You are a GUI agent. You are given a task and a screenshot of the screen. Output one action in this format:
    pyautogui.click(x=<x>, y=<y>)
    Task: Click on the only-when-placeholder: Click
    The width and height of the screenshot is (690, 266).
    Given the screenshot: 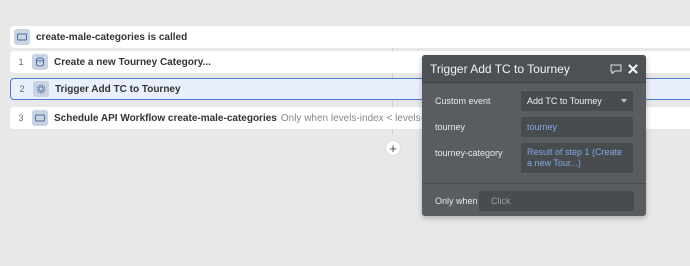 What is the action you would take?
    pyautogui.click(x=501, y=201)
    